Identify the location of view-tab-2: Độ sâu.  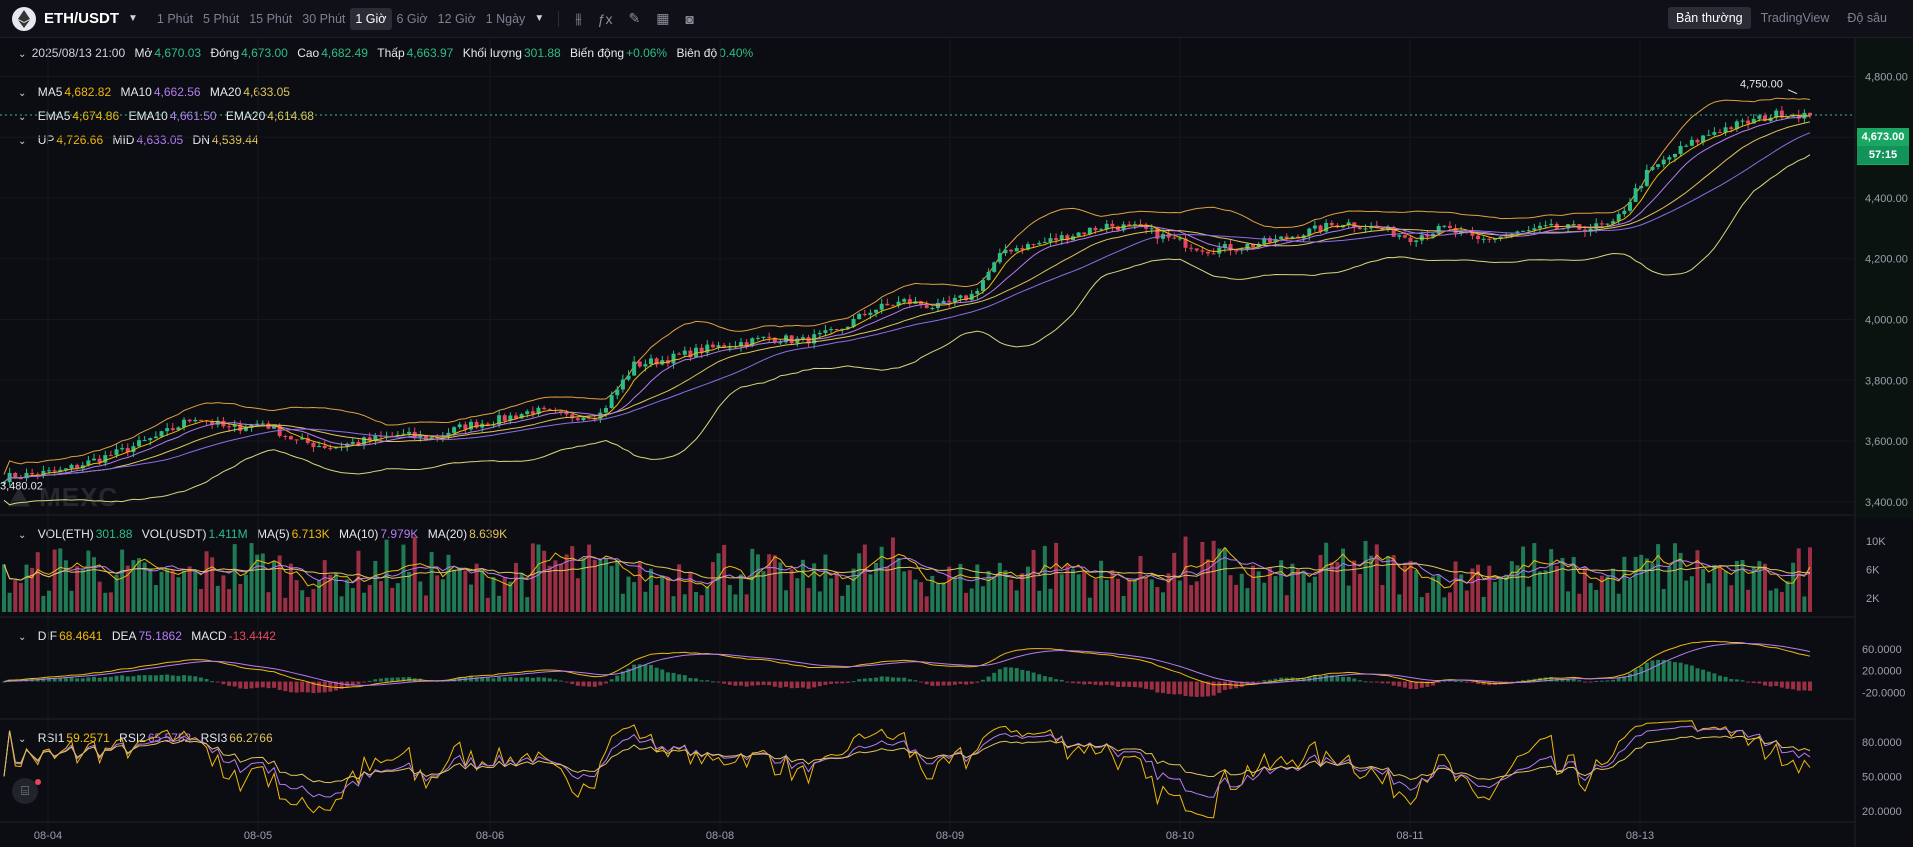
(1867, 18).